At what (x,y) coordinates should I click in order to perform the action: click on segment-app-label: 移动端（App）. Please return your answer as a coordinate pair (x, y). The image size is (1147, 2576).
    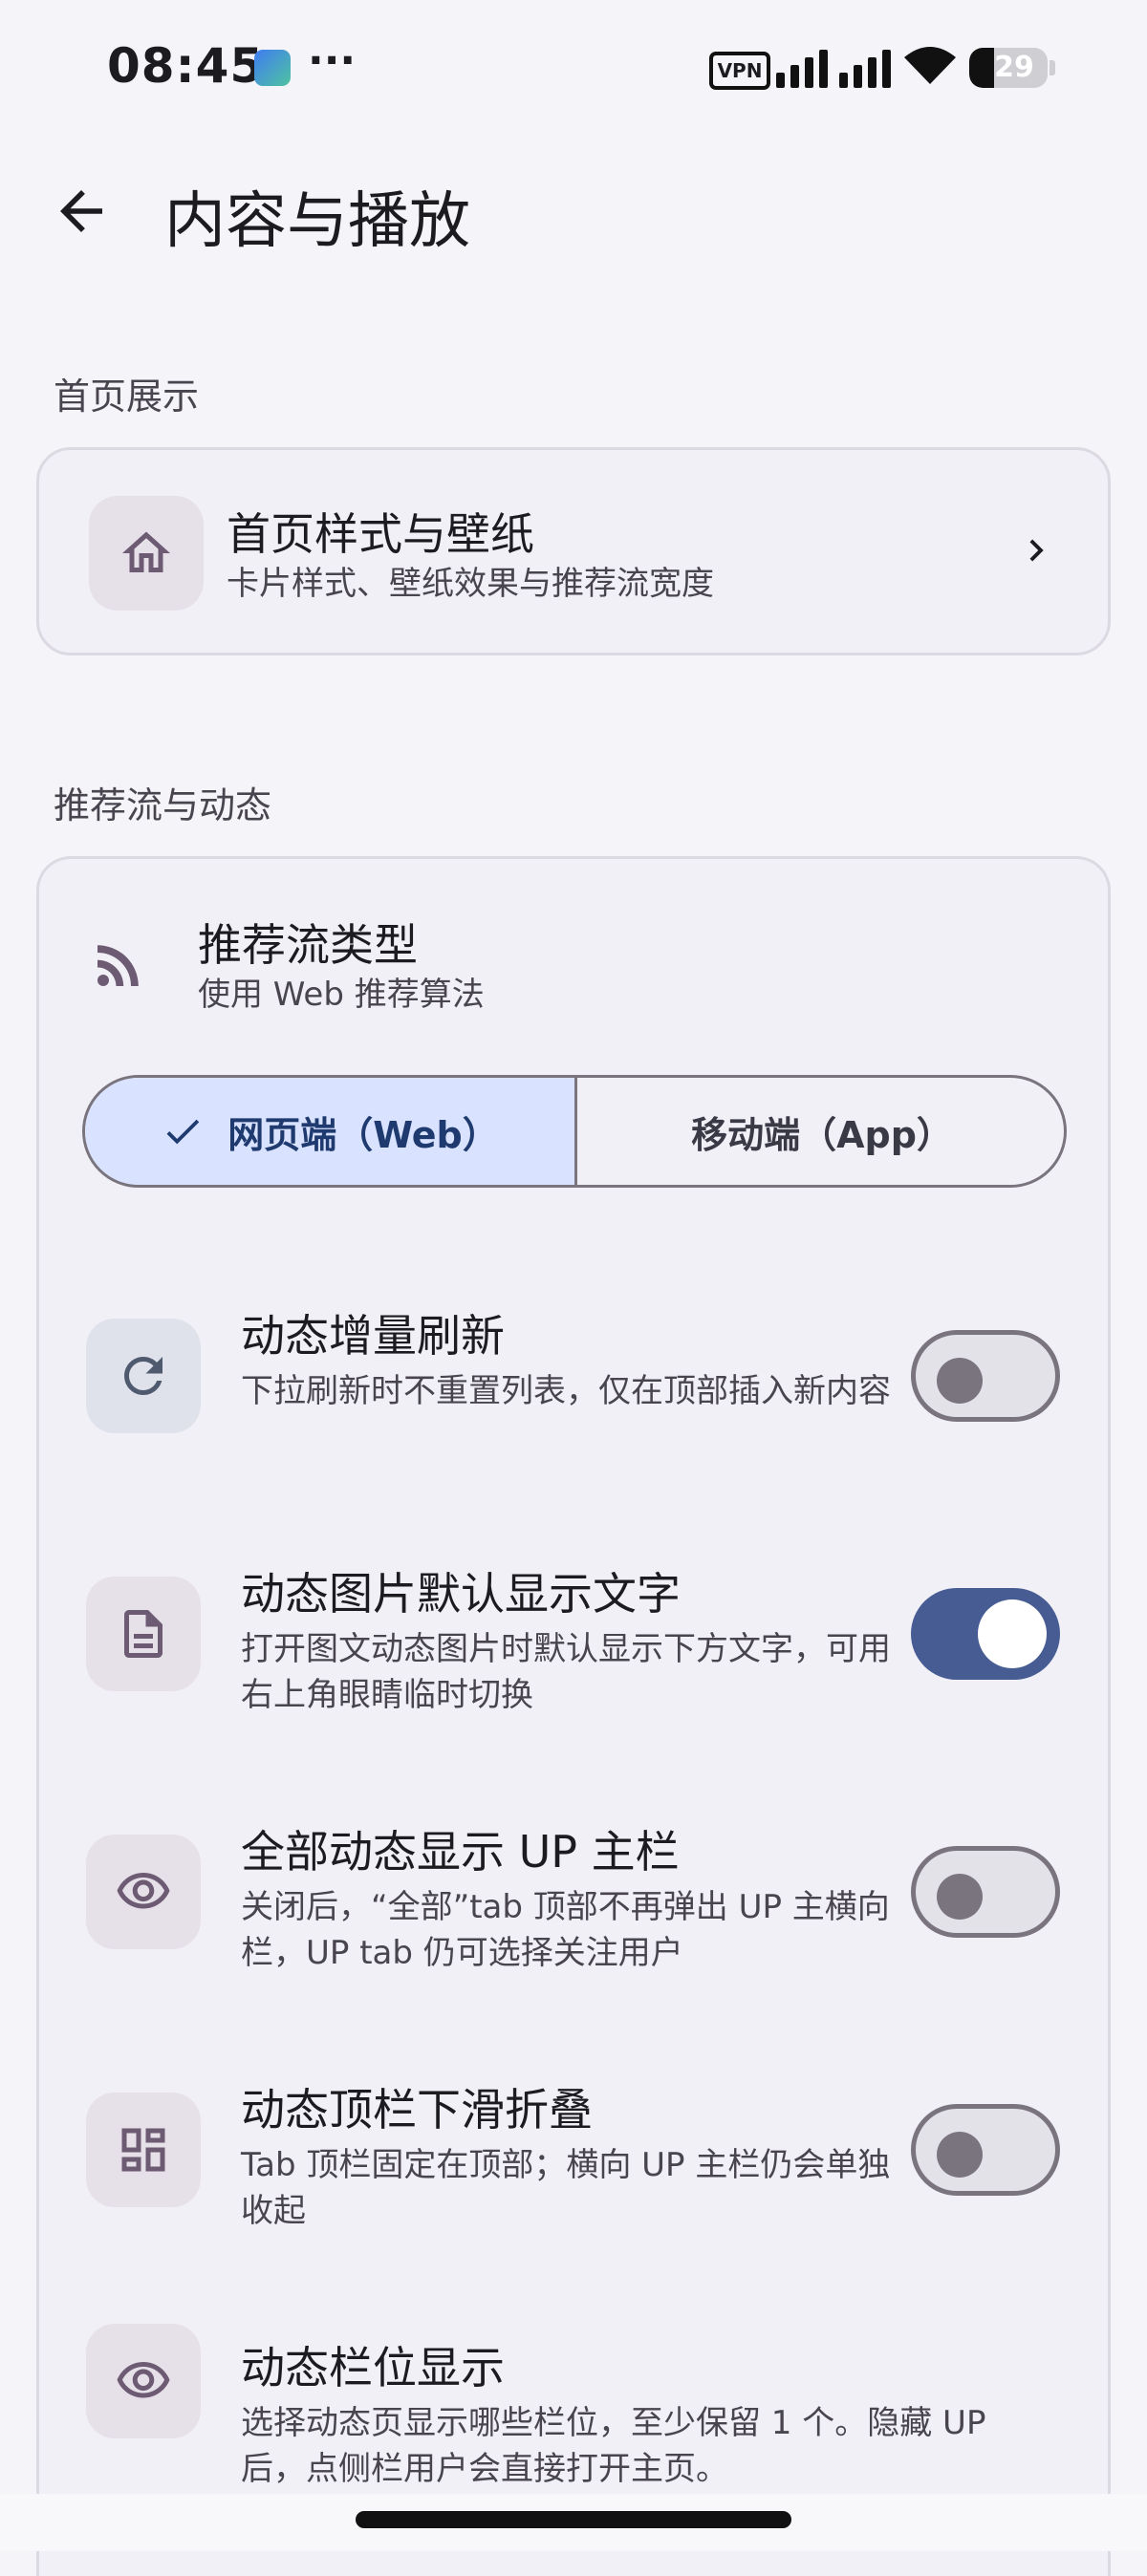
    Looking at the image, I should click on (822, 1134).